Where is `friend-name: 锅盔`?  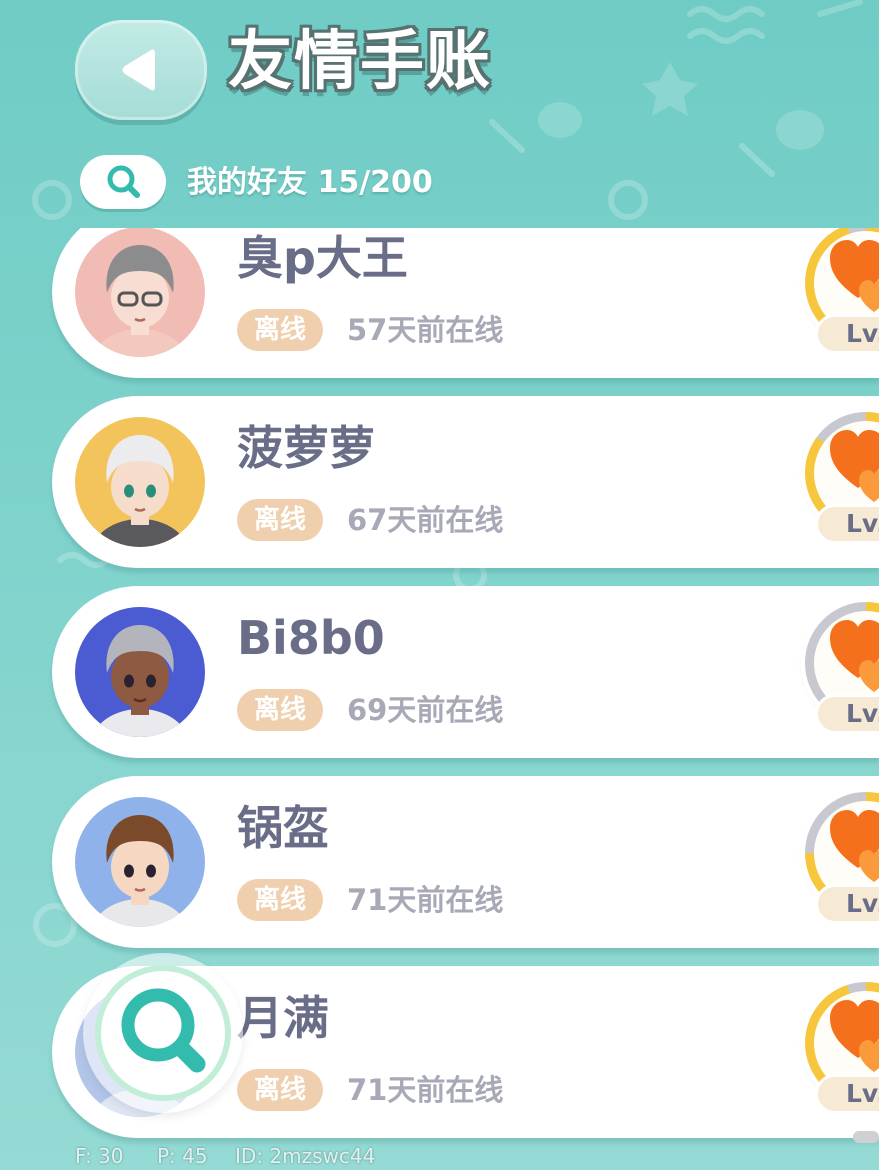 friend-name: 锅盔 is located at coordinates (283, 828).